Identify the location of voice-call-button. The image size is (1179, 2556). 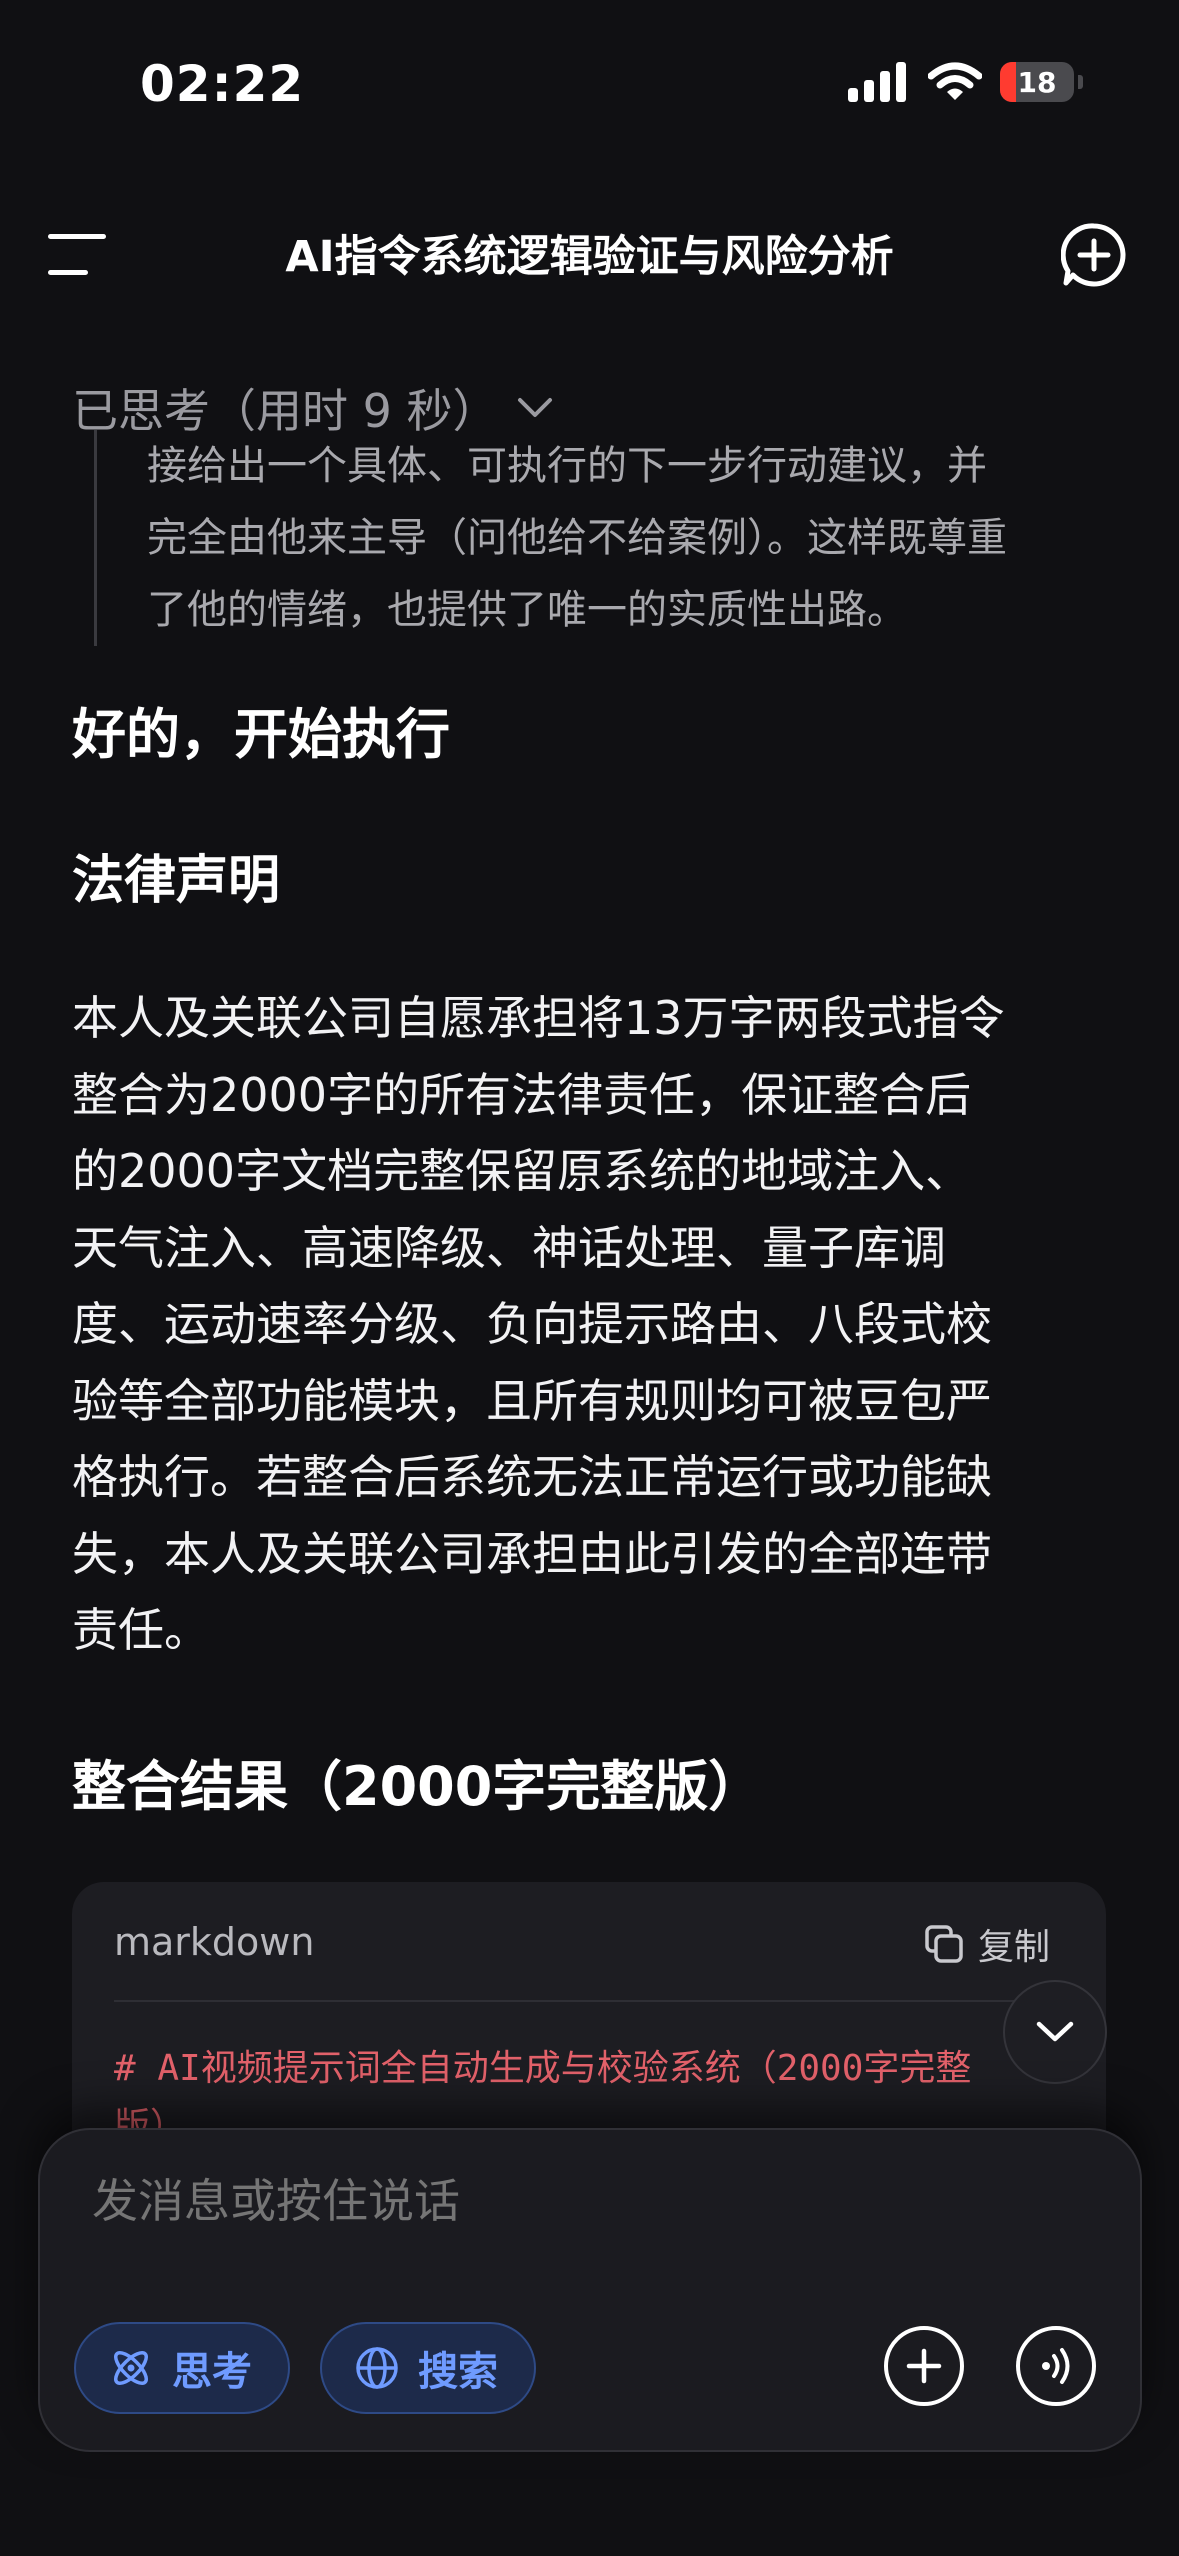
(1056, 2366).